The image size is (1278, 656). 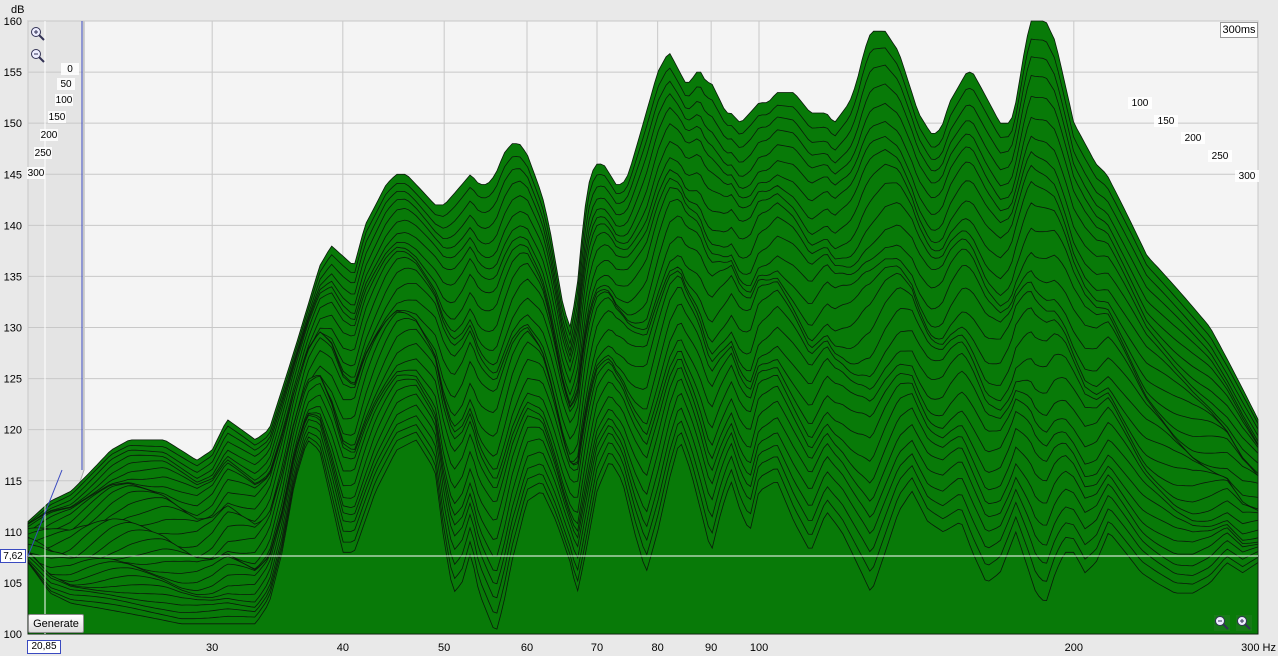 What do you see at coordinates (1074, 648) in the screenshot?
I see `x-tick-label: 200` at bounding box center [1074, 648].